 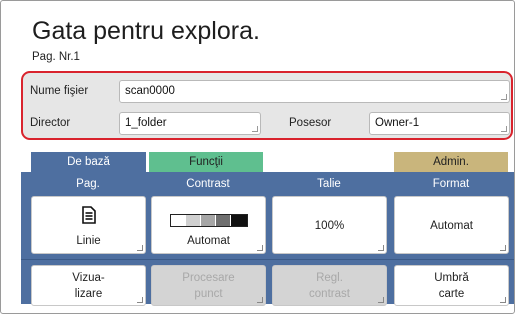 What do you see at coordinates (208, 184) in the screenshot?
I see `column-header-contrast: Contrast` at bounding box center [208, 184].